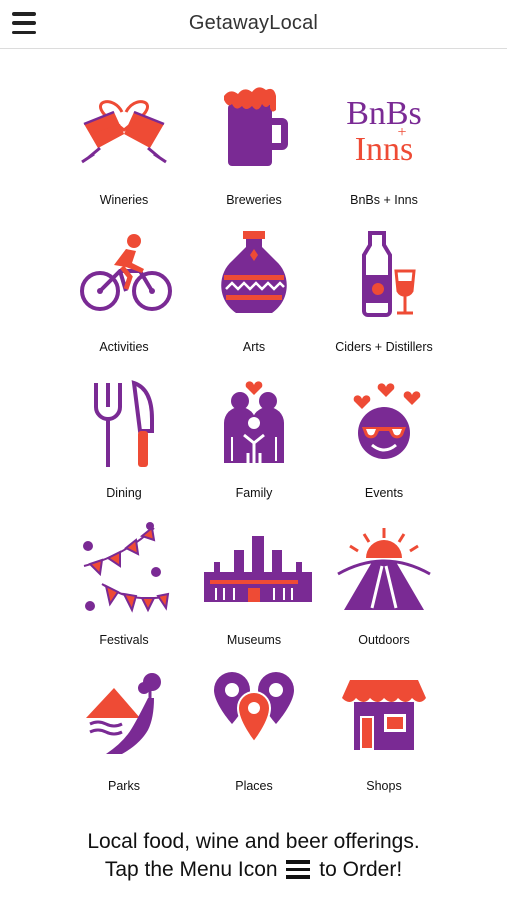 Image resolution: width=507 pixels, height=900 pixels. What do you see at coordinates (254, 346) in the screenshot?
I see `category-label: Arts` at bounding box center [254, 346].